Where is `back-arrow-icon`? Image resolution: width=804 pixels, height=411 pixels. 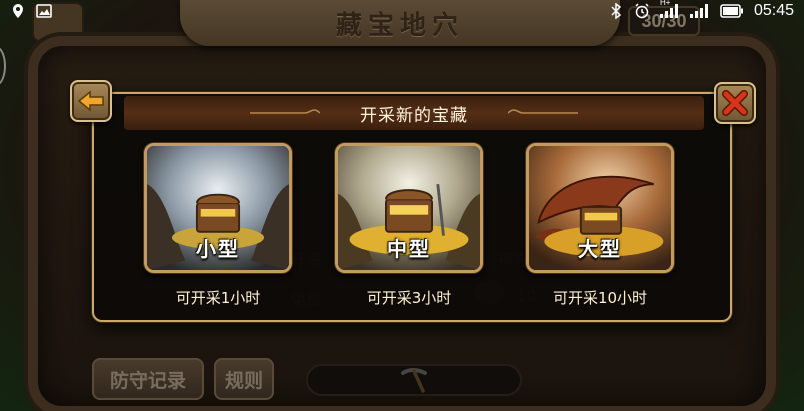 back-arrow-icon is located at coordinates (90, 101).